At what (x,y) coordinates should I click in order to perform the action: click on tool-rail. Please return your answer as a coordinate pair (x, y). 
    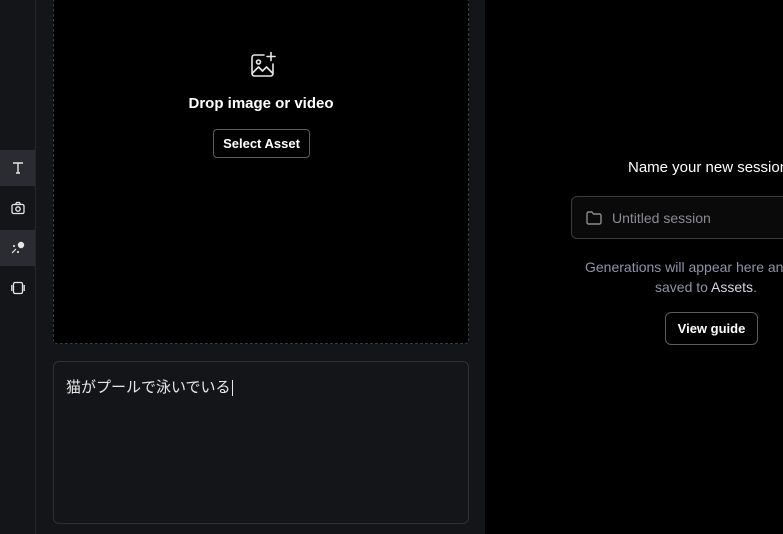
    Looking at the image, I should click on (18, 267).